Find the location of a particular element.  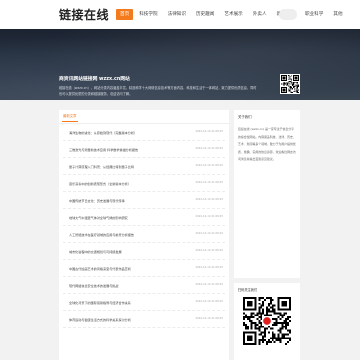

article-title-link: 城市化进程中的交通规划与可持续发展 is located at coordinates (133, 251).